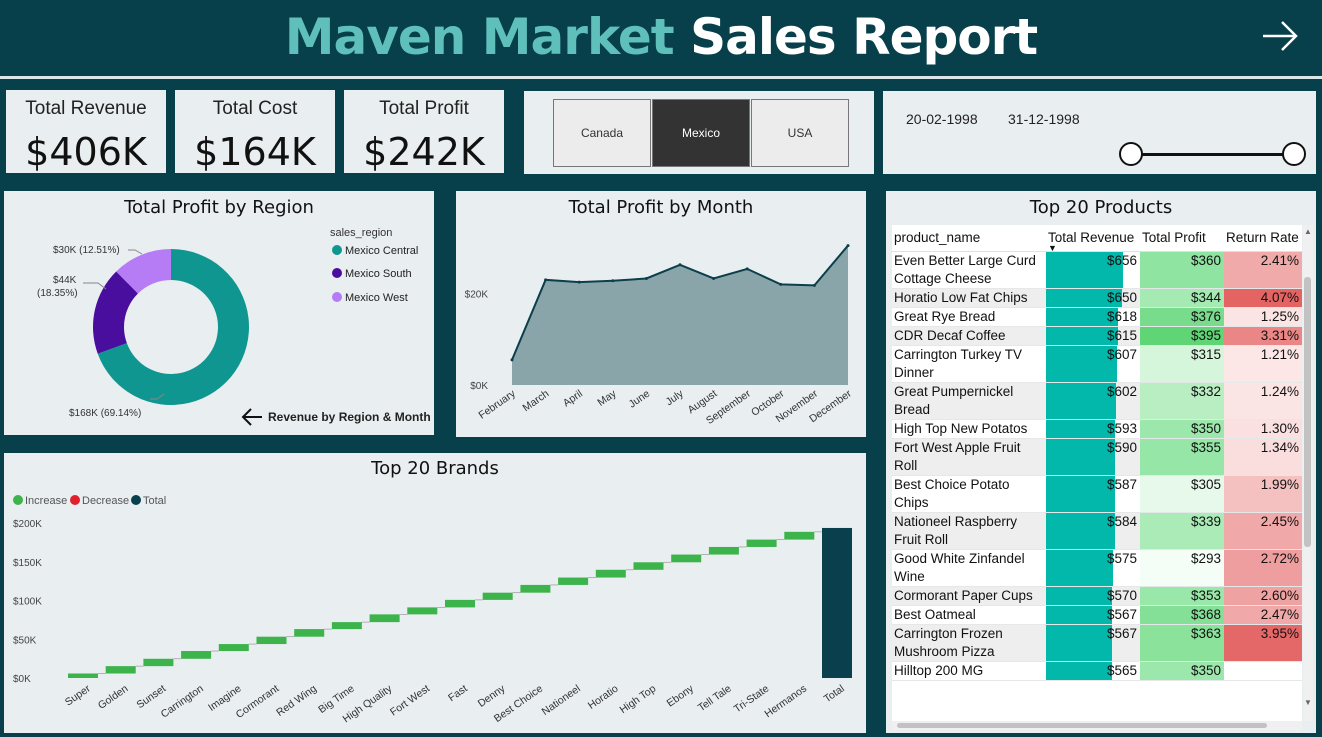 The height and width of the screenshot is (737, 1322). What do you see at coordinates (479, 386) in the screenshot?
I see `y-tick-label: $0K` at bounding box center [479, 386].